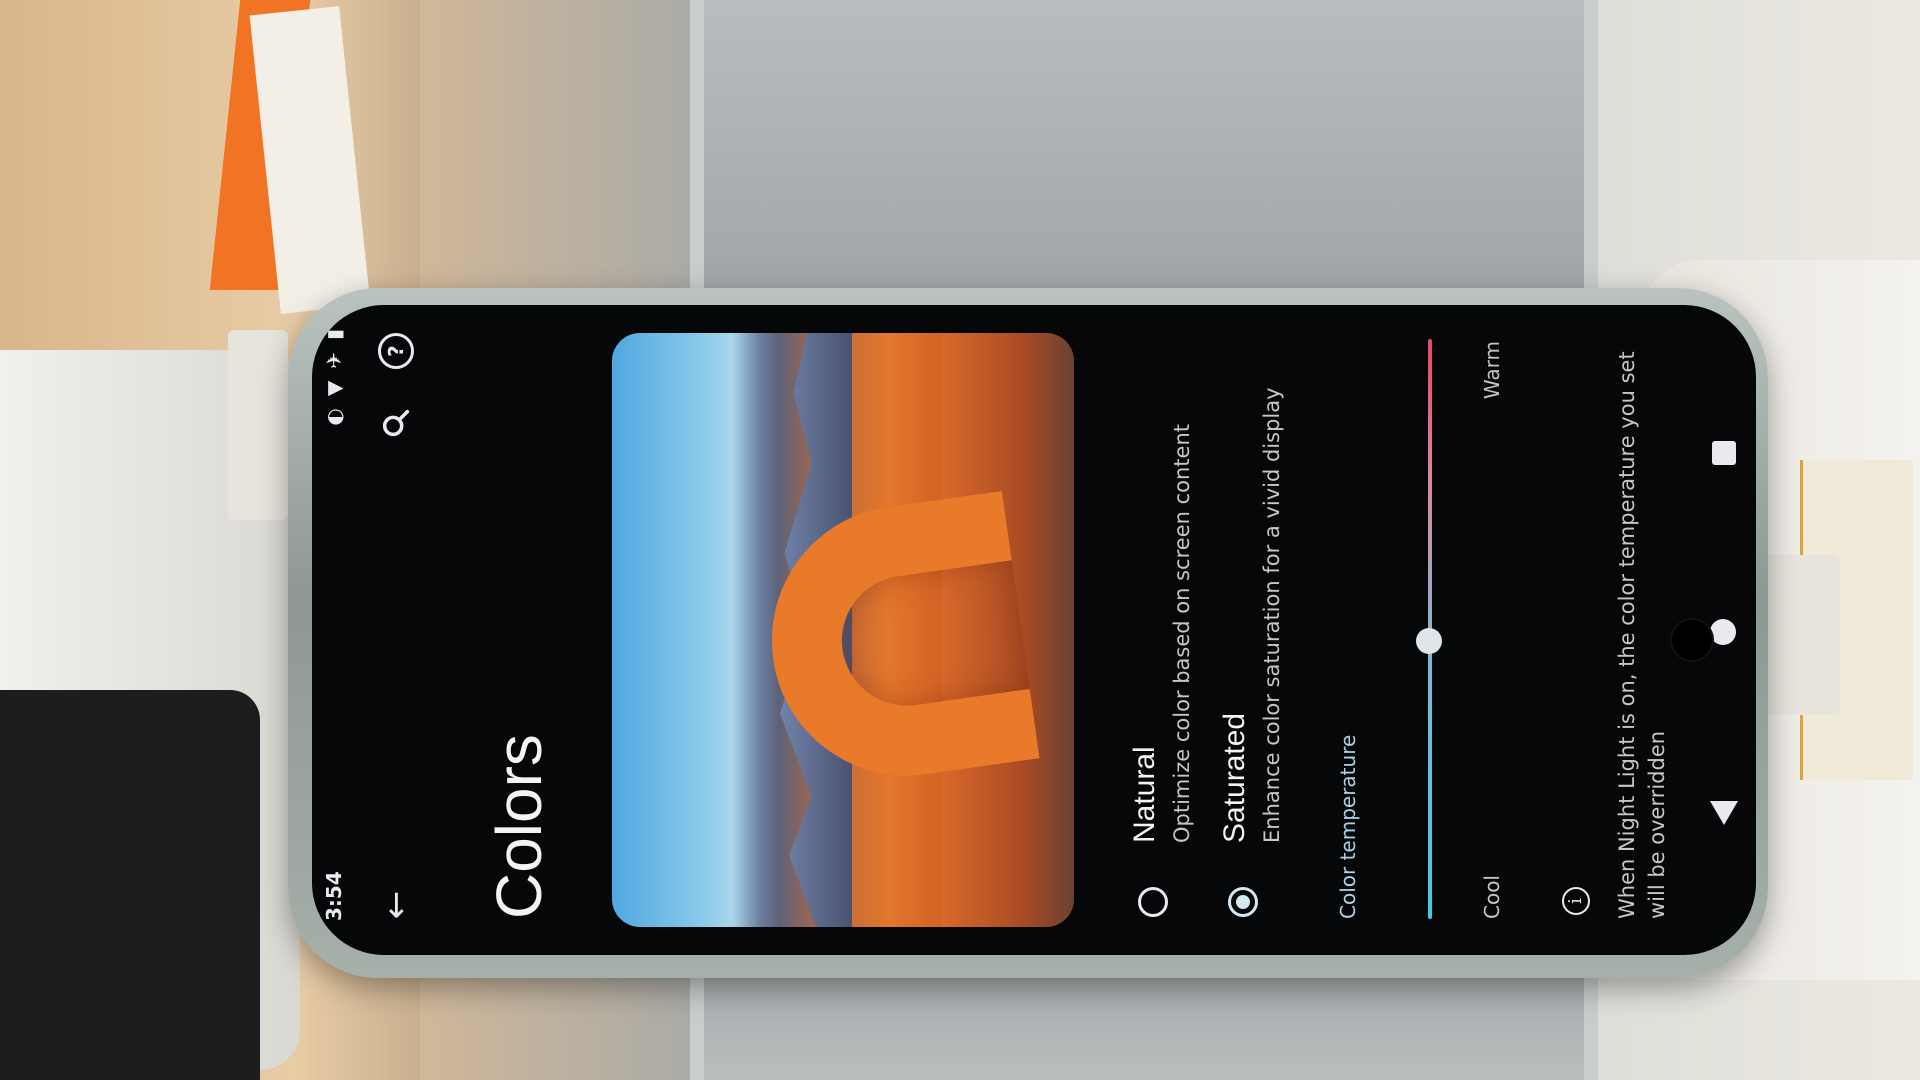 This screenshot has width=1920, height=1080. I want to click on option-natural-title: Natural, so click(1144, 794).